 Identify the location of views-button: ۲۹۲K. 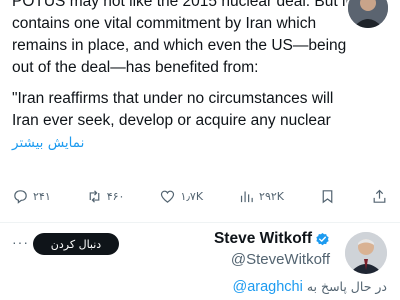
(261, 196).